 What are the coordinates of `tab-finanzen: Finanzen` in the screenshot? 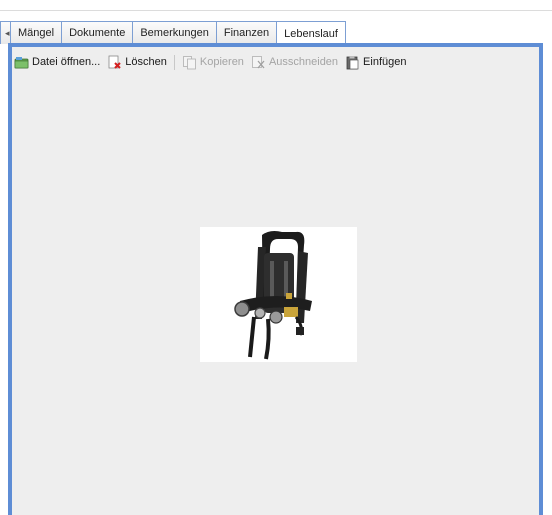 It's located at (246, 32).